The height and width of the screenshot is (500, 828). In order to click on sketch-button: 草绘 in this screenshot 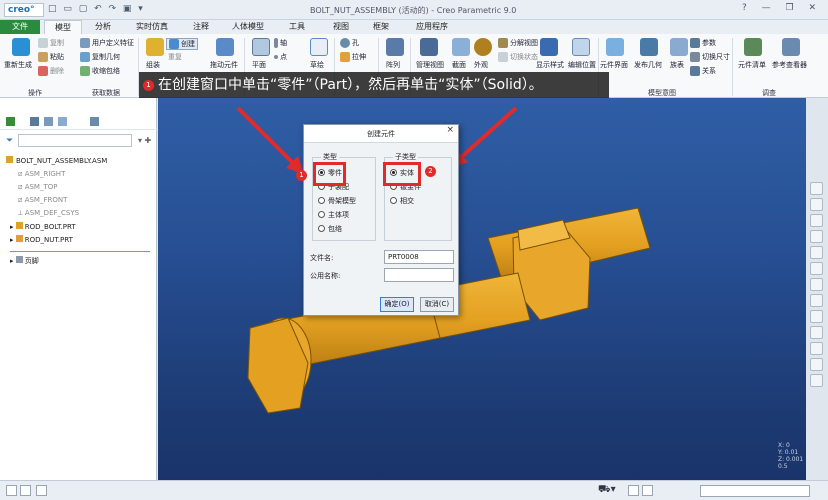, I will do `click(317, 65)`.